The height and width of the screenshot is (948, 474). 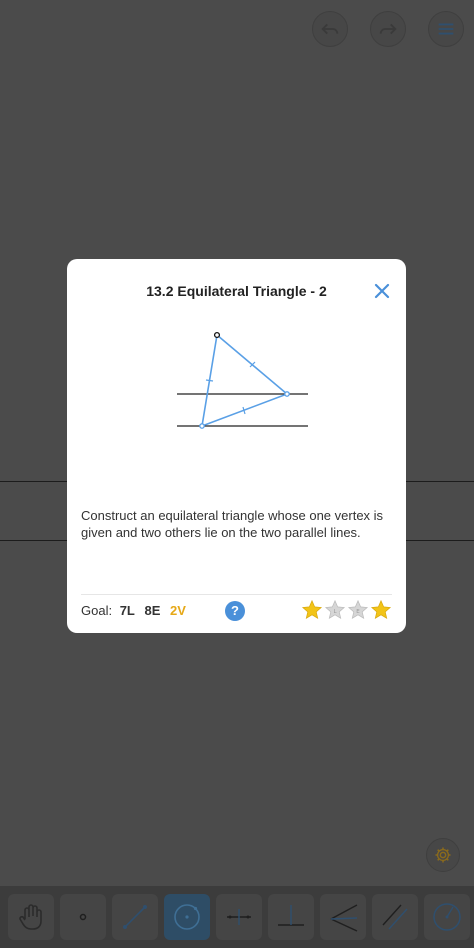 I want to click on redo-icon, so click(x=388, y=29).